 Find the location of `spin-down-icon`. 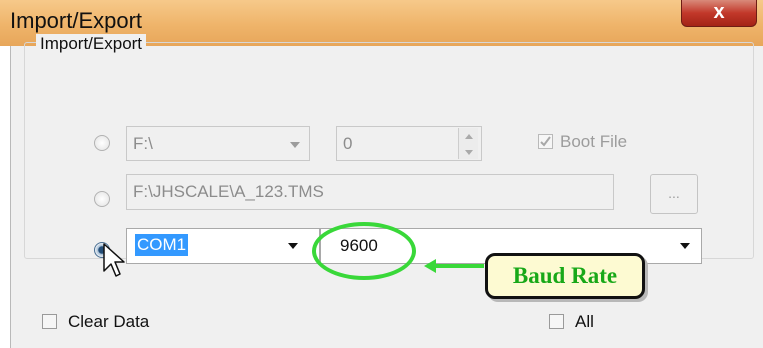

spin-down-icon is located at coordinates (468, 152).